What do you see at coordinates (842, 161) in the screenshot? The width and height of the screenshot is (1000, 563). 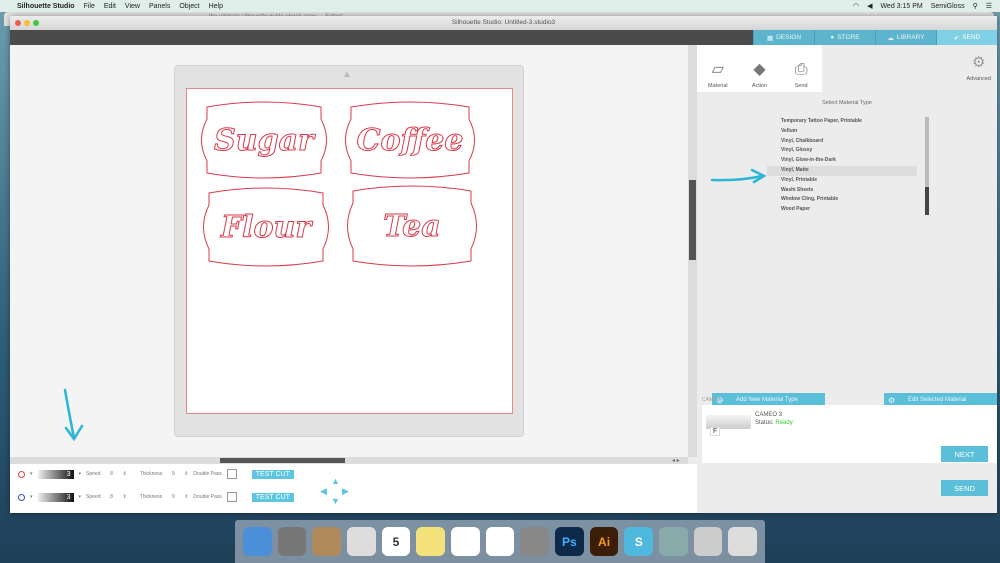 I see `material-item: Vinyl, Glow-in-the-Dark` at bounding box center [842, 161].